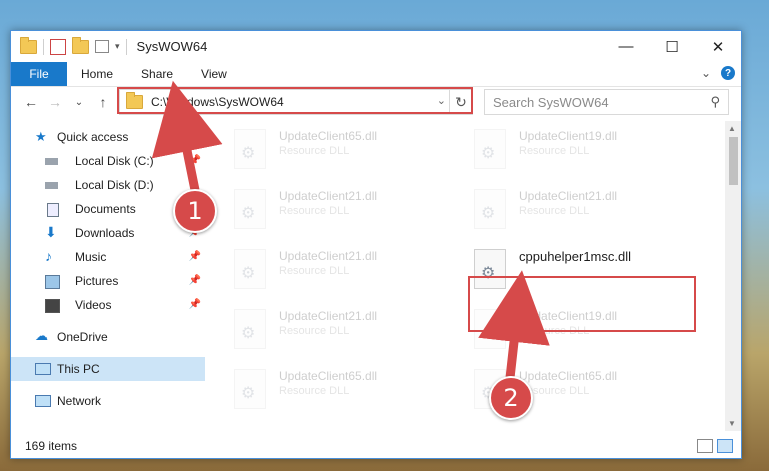 This screenshot has height=471, width=769. Describe the element at coordinates (103, 102) in the screenshot. I see `up-button: ↑` at that location.